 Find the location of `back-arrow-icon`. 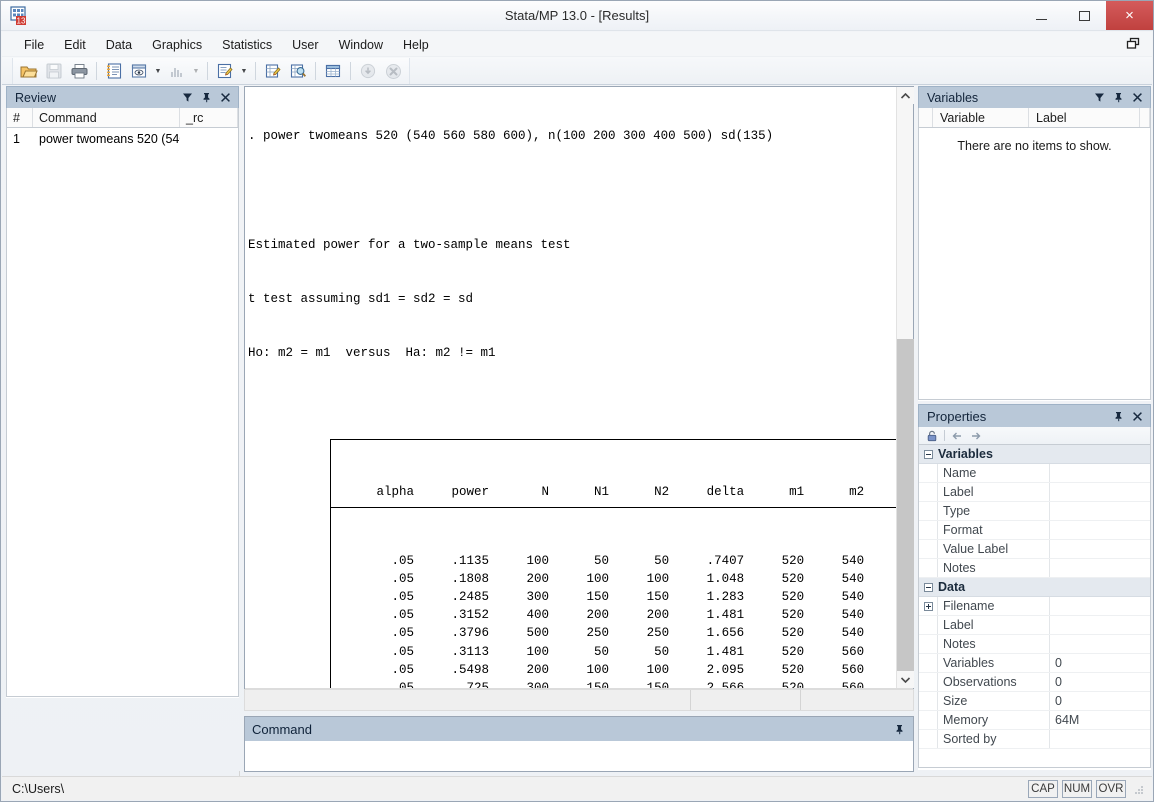

back-arrow-icon is located at coordinates (957, 436).